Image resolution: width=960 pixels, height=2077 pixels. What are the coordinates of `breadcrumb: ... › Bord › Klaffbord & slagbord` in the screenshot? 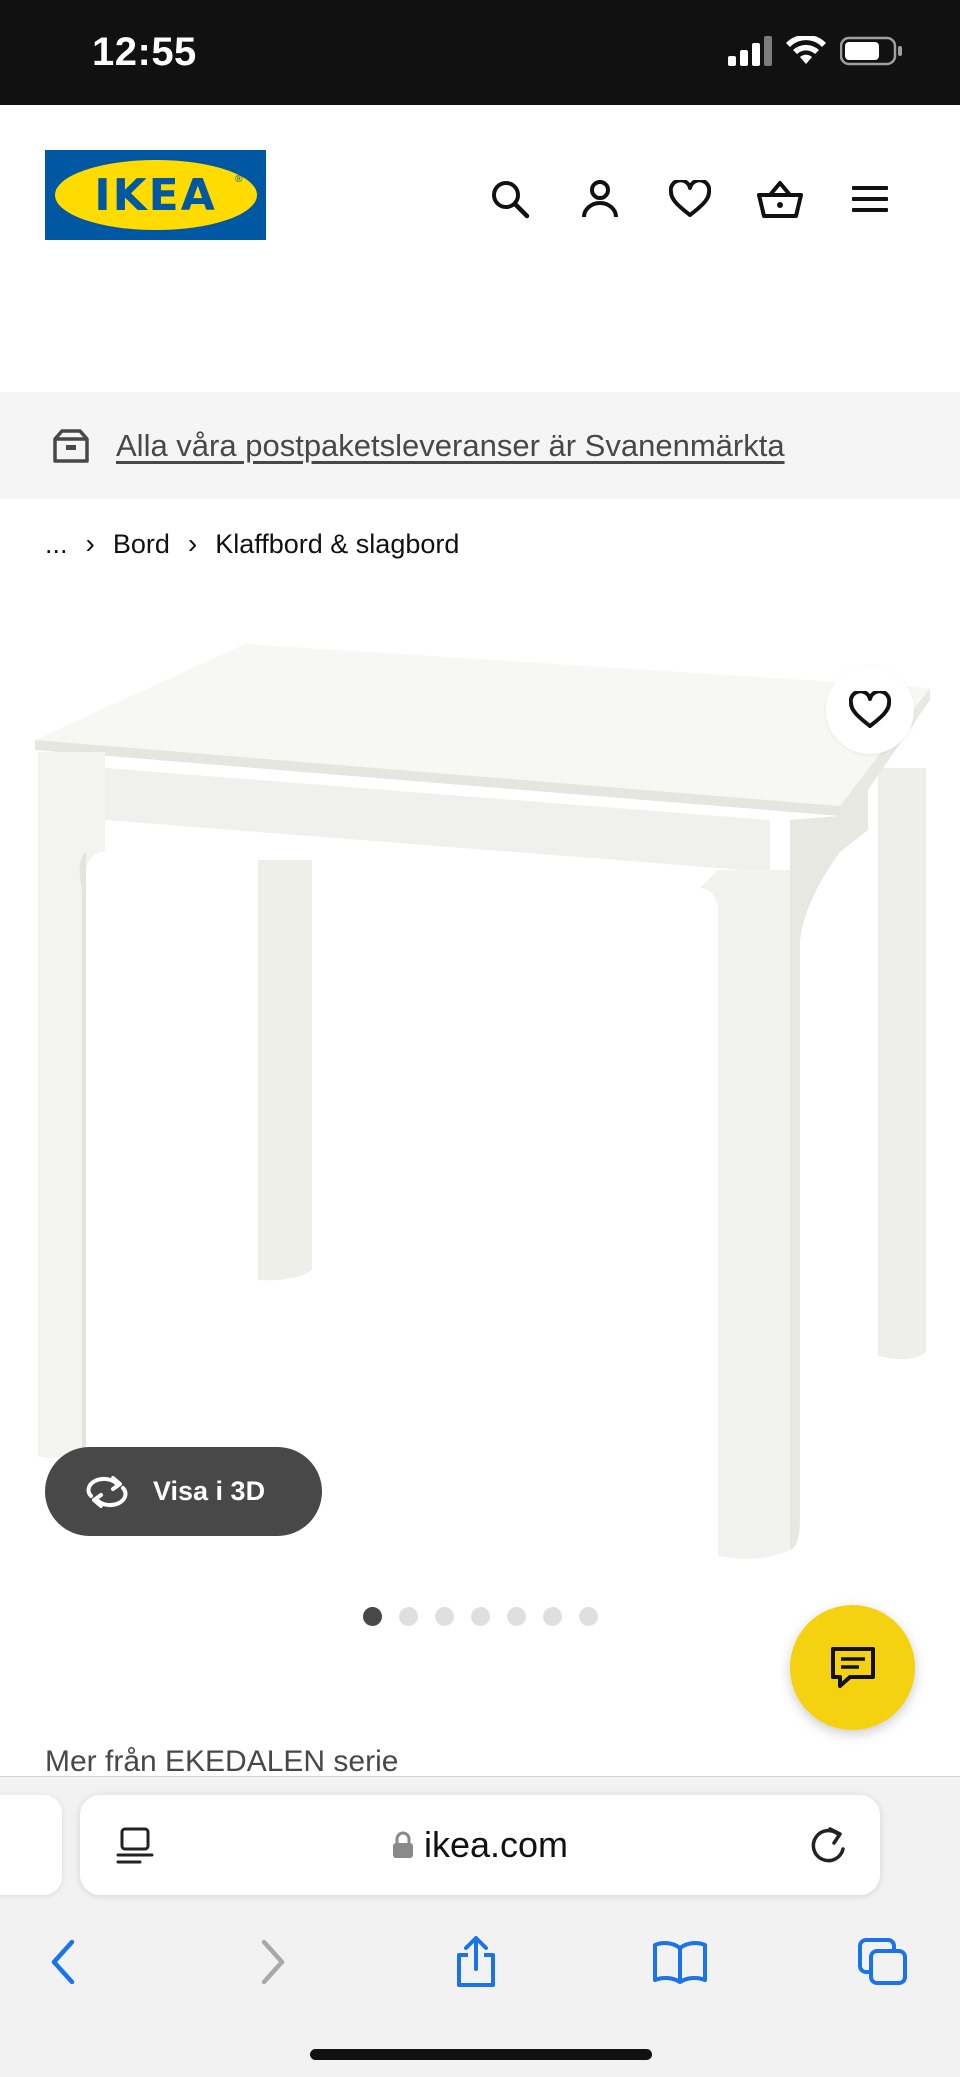 It's located at (252, 544).